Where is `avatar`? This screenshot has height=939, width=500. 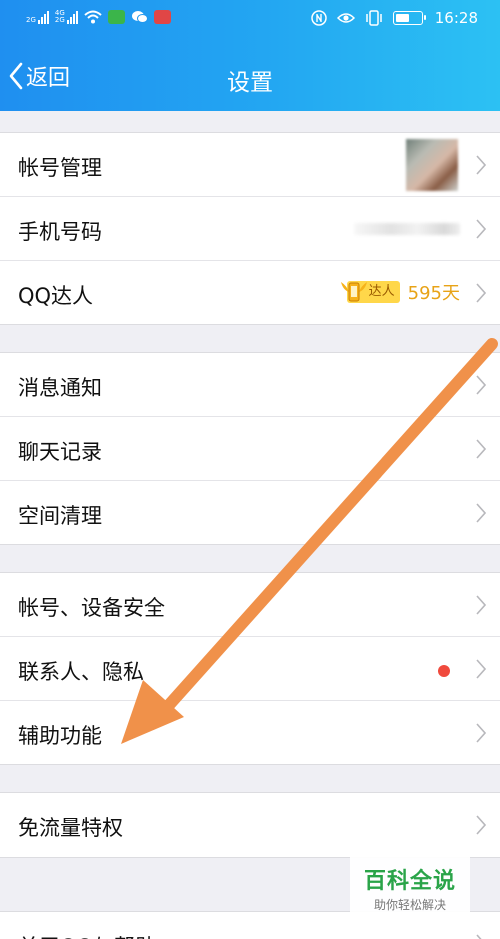
avatar is located at coordinates (432, 165).